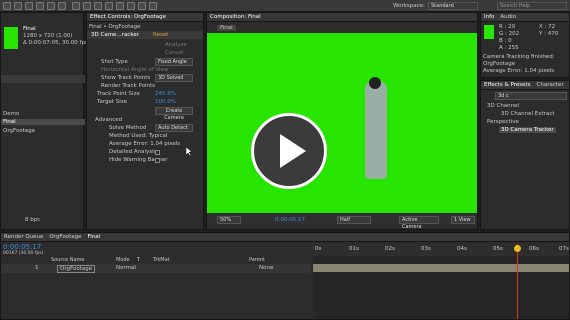  I want to click on bpc-label: 8 bpc, so click(32, 220).